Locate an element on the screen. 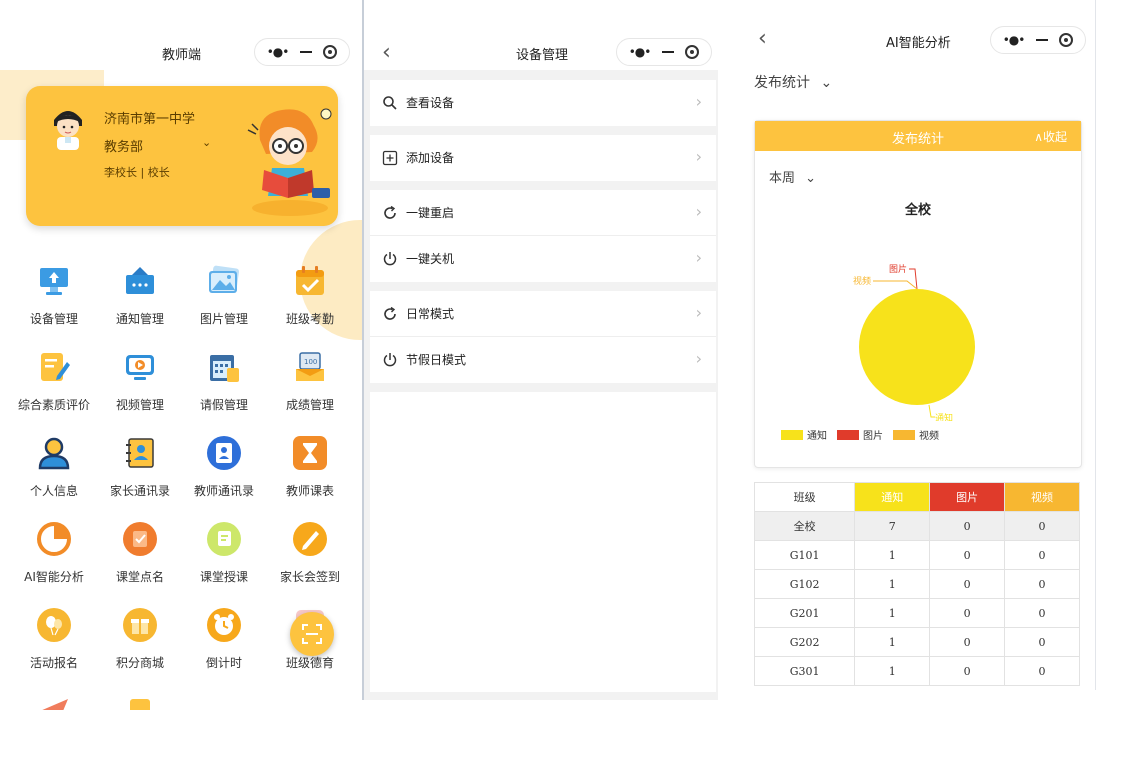 The width and height of the screenshot is (1124, 763). grid-item-personal-info: 个人信息 is located at coordinates (54, 466).